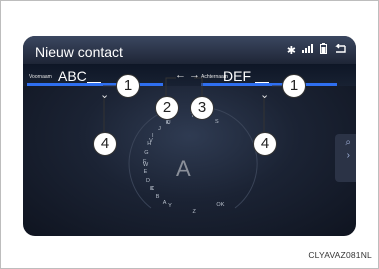 The width and height of the screenshot is (379, 269). I want to click on letter-key-a: A, so click(165, 203).